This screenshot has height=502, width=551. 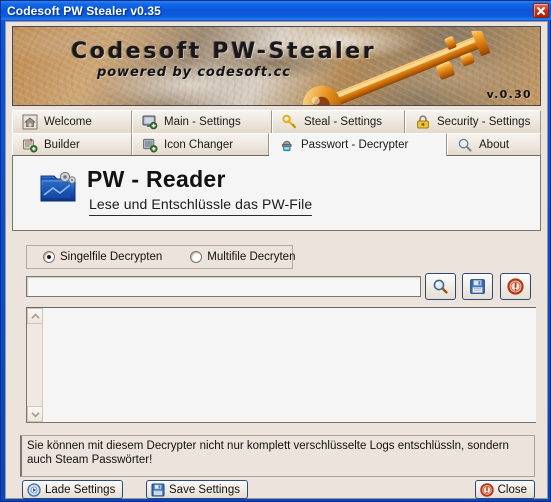 I want to click on browse-file-button, so click(x=440, y=286).